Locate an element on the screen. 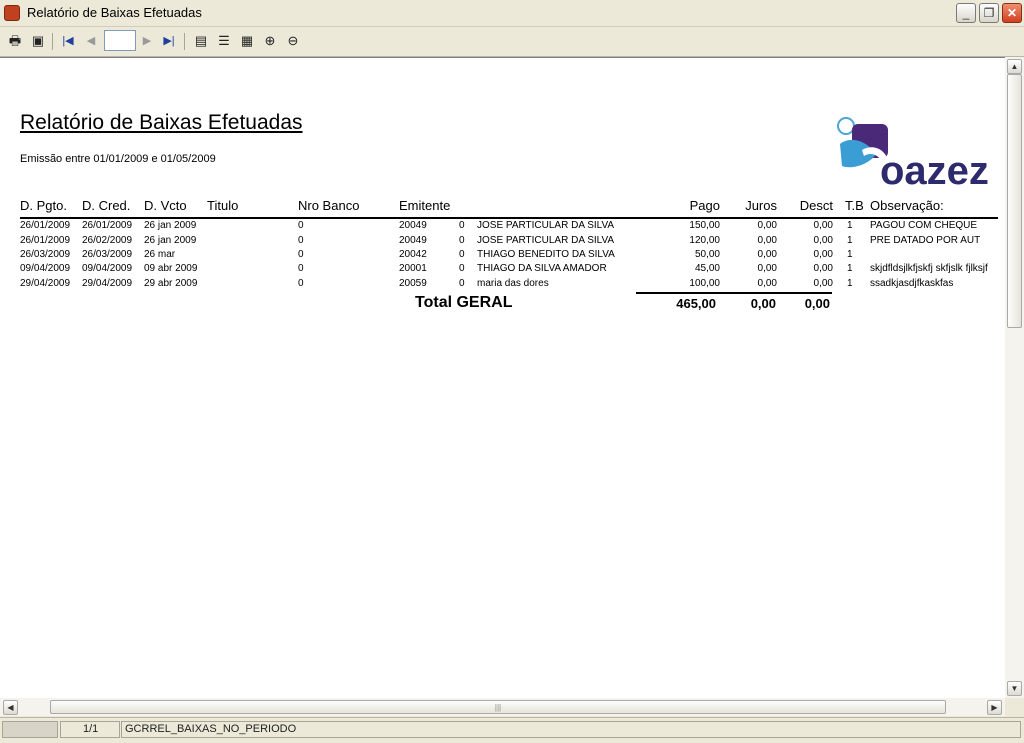 This screenshot has height=743, width=1024. toolbar: 🖶 ▣ |◀ ◀ ▶ ▶| ▤ ☰ ▦ ⊕ ⊖ is located at coordinates (512, 42).